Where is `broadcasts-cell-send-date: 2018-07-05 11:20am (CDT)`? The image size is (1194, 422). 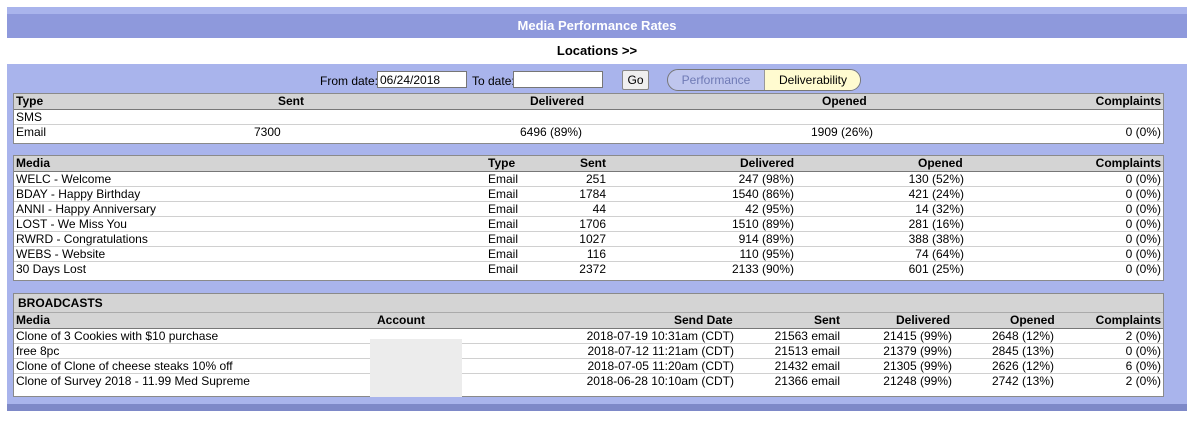 broadcasts-cell-send-date: 2018-07-05 11:20am (CDT) is located at coordinates (660, 366).